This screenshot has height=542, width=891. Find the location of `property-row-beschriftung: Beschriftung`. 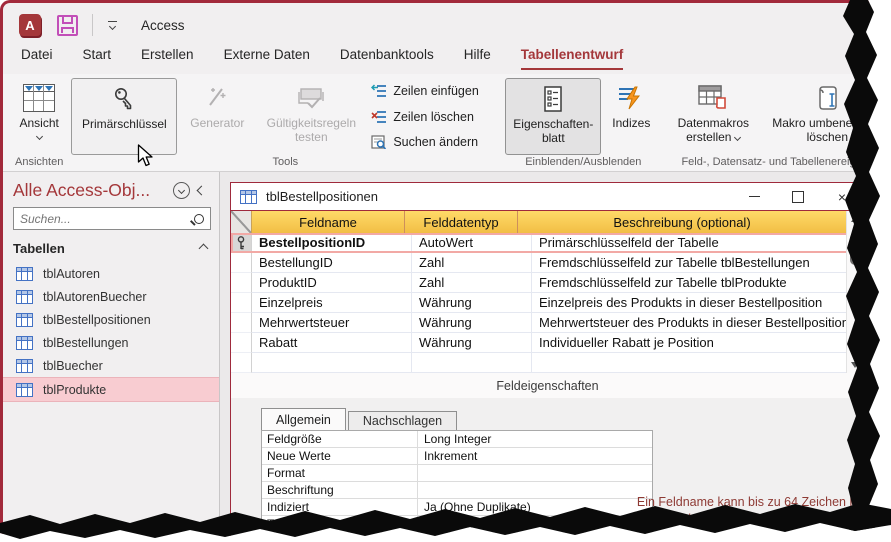

property-row-beschriftung: Beschriftung is located at coordinates (457, 490).